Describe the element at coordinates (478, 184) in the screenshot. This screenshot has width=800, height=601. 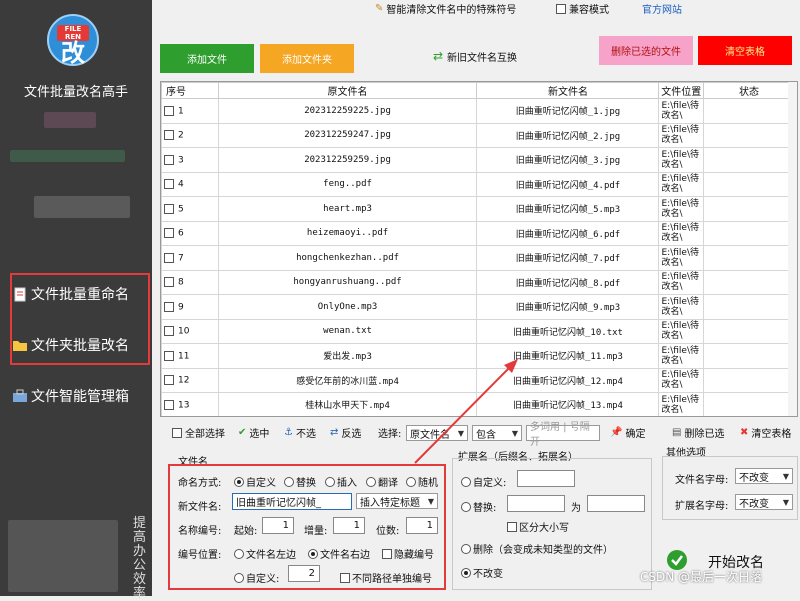
I see `table-row: 4 feng..pdf 旧曲重听记忆闪帧_4.pdf E:\file\待改名\` at that location.